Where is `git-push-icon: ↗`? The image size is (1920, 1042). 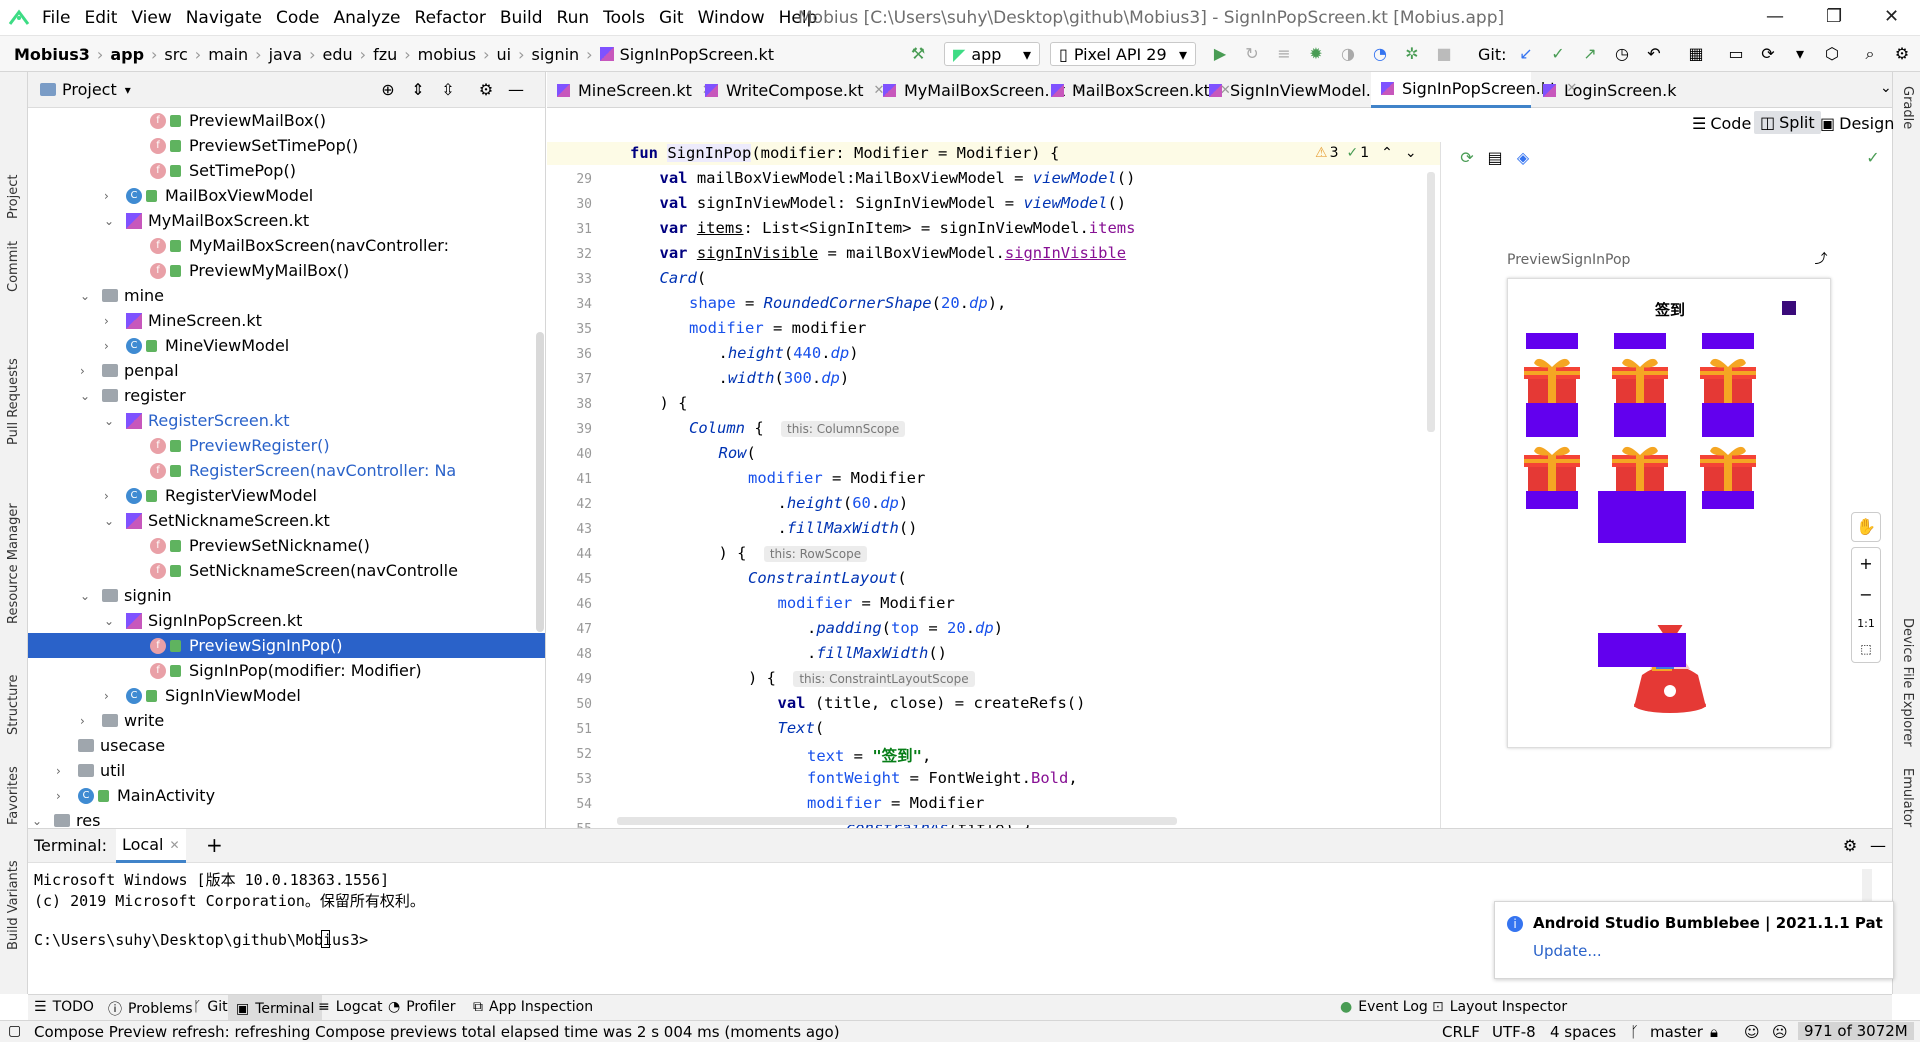 git-push-icon: ↗ is located at coordinates (1590, 54).